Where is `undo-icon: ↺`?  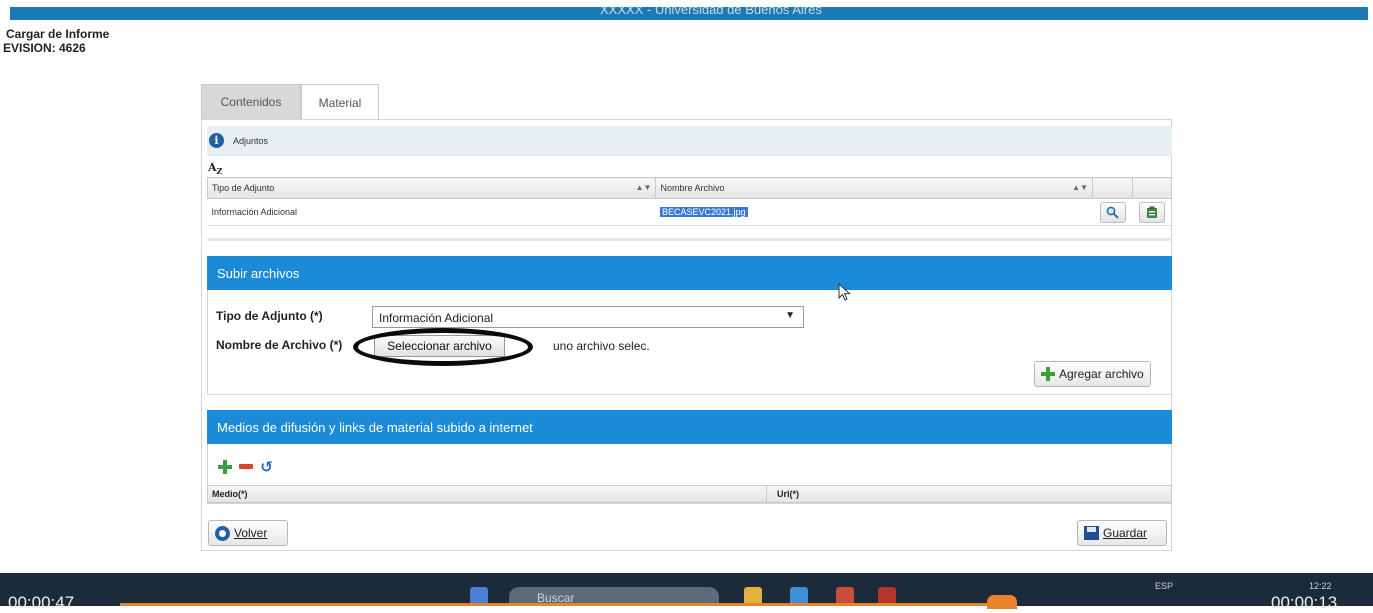
undo-icon: ↺ is located at coordinates (266, 466).